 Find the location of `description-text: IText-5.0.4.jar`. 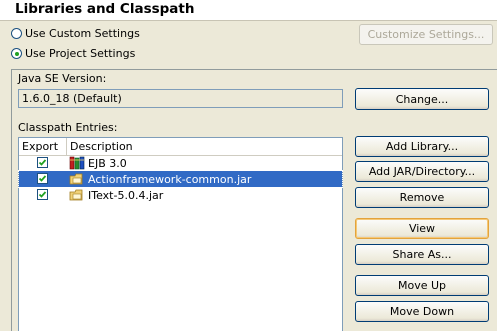

description-text: IText-5.0.4.jar is located at coordinates (126, 195).